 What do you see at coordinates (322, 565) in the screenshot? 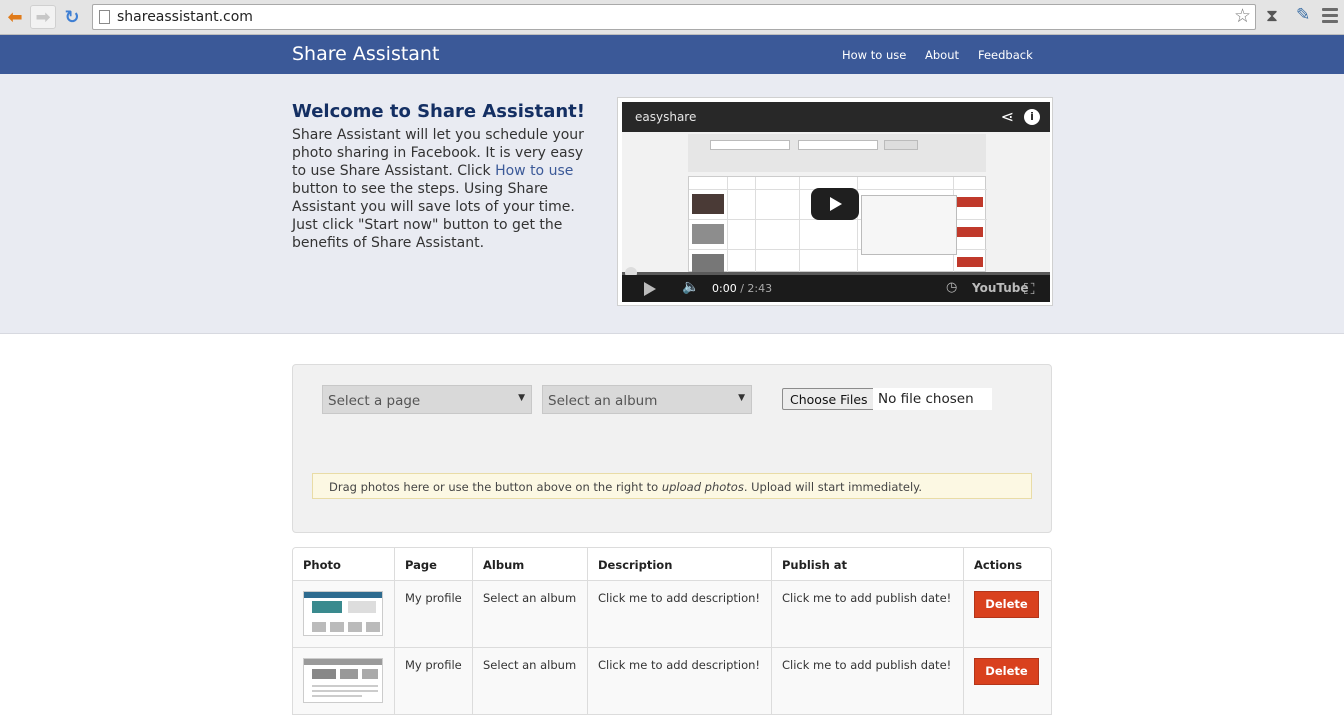
I see `header-photo: Photo` at bounding box center [322, 565].